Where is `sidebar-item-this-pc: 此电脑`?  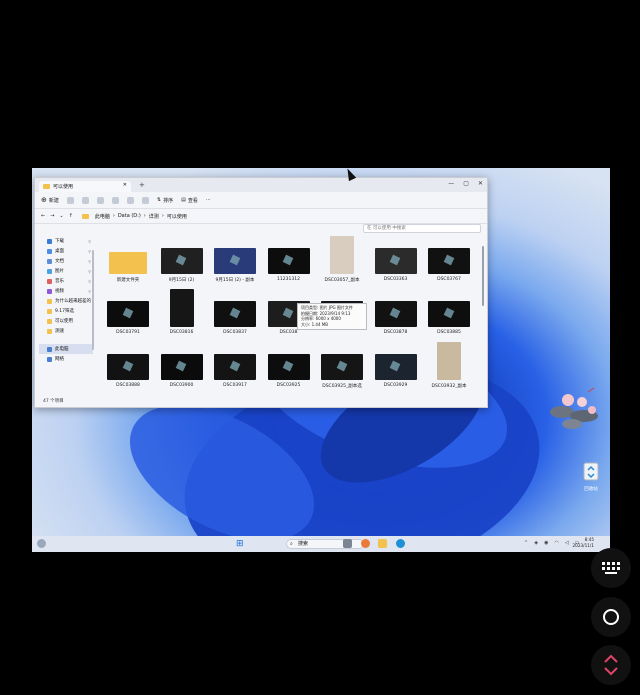
sidebar-item-this-pc: 此电脑 is located at coordinates (66, 349).